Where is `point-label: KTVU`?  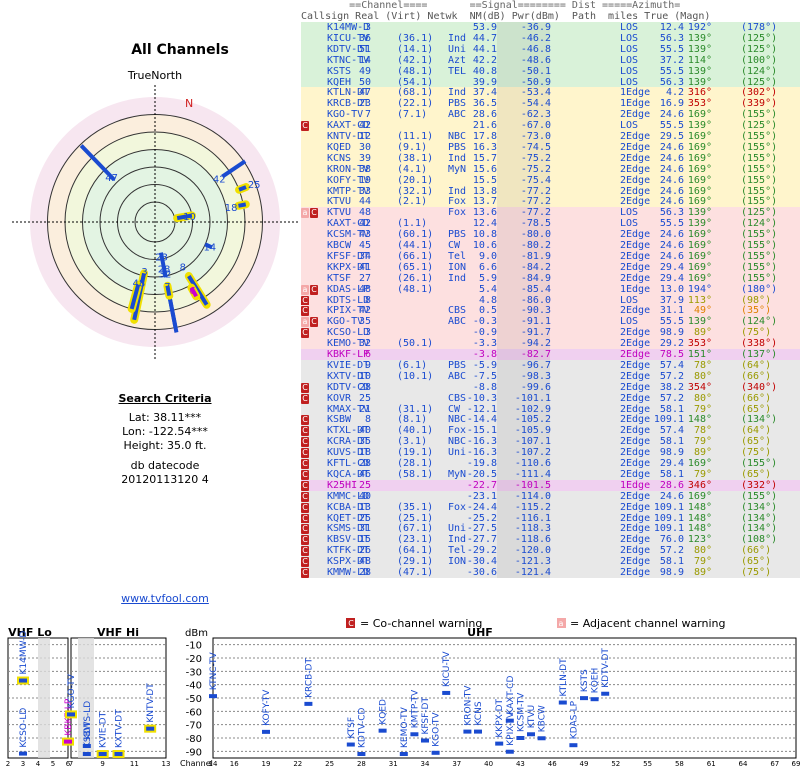
point-label: KTVU is located at coordinates (532, 716).